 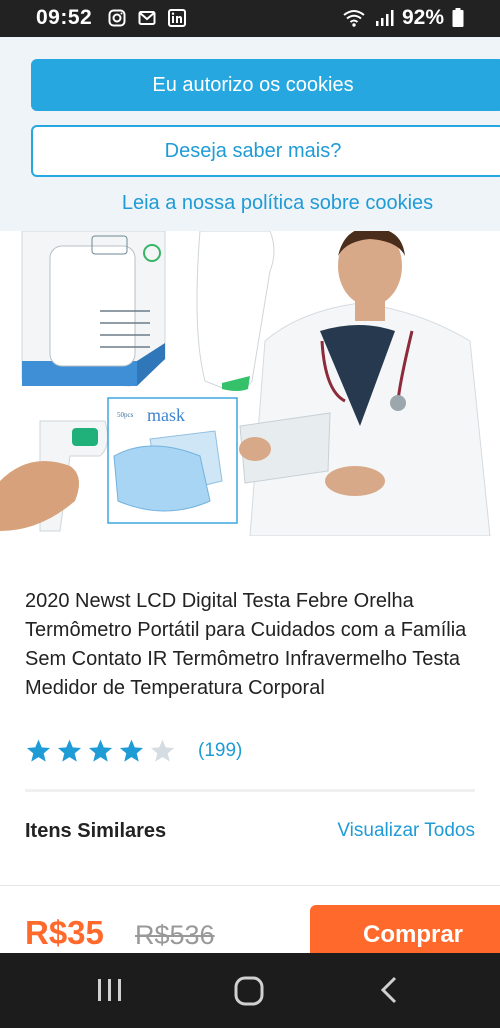 I want to click on instagram-icon, so click(x=117, y=18).